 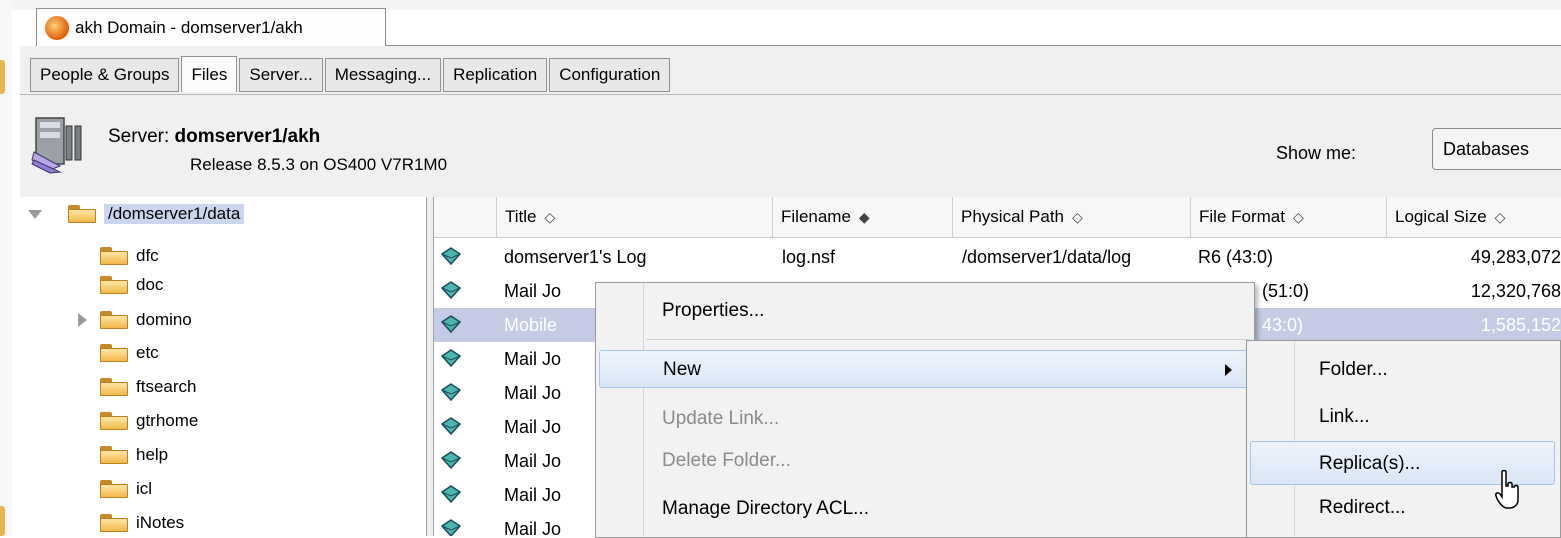 What do you see at coordinates (947, 339) in the screenshot?
I see `menu-separator` at bounding box center [947, 339].